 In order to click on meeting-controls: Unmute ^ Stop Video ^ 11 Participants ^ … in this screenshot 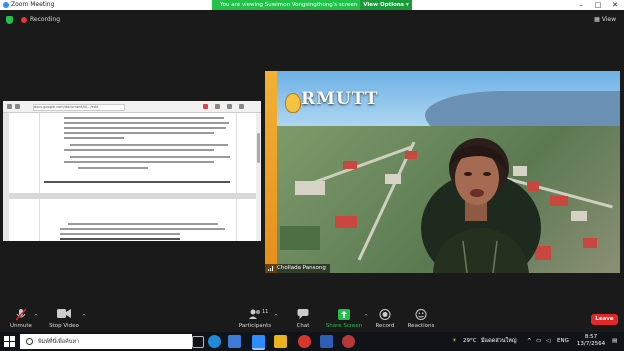, I will do `click(312, 318)`.